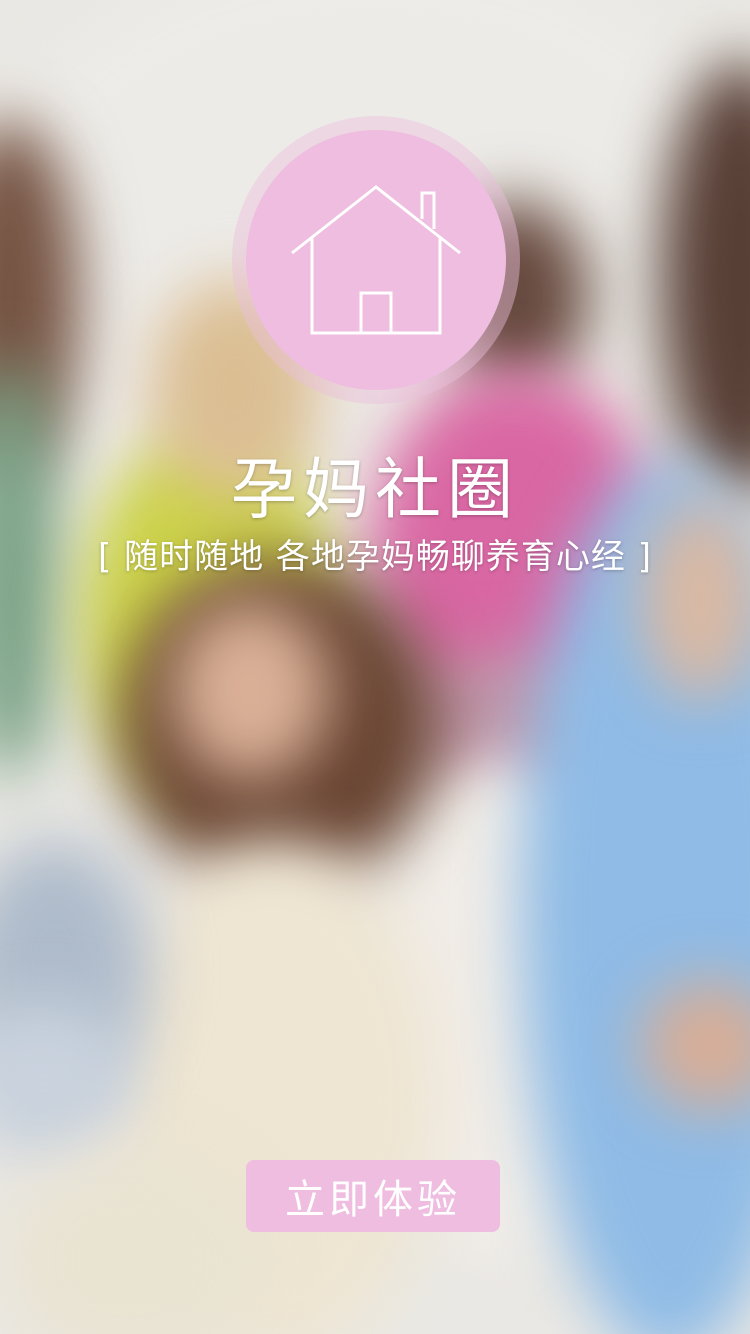 Image resolution: width=750 pixels, height=1334 pixels. I want to click on try-now-button: 立即体验, so click(373, 1196).